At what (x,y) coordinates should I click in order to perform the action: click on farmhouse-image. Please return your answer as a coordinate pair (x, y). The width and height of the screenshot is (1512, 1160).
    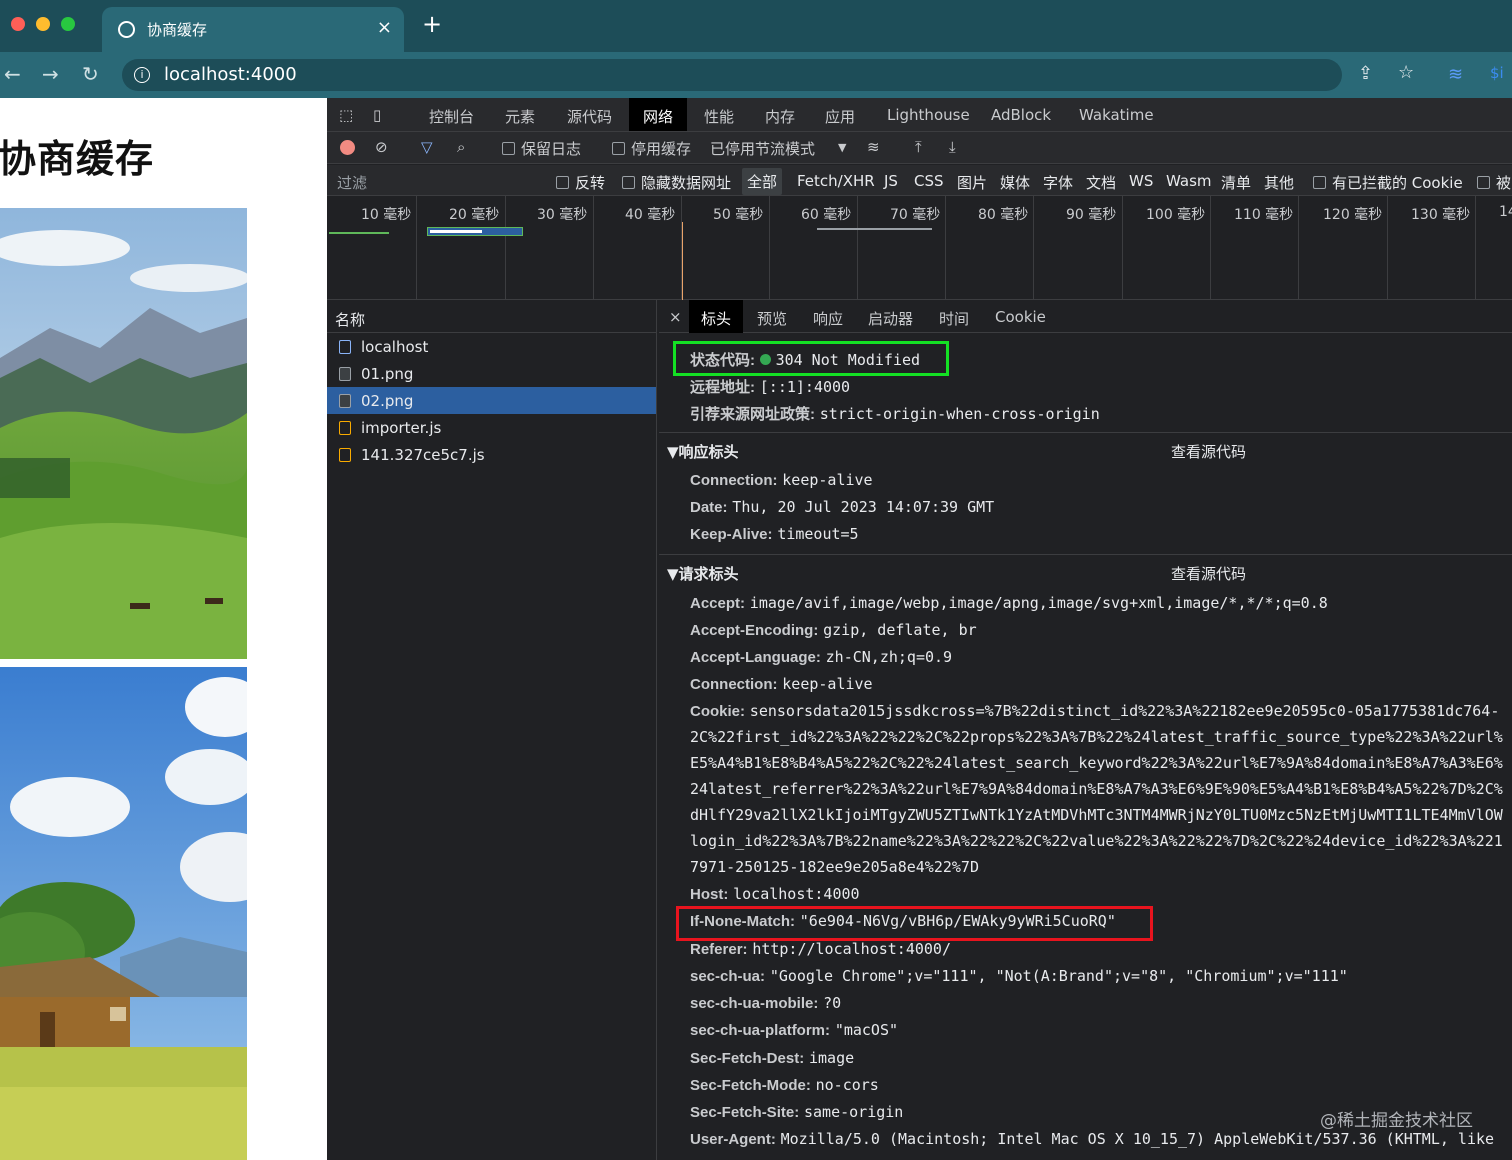
    Looking at the image, I should click on (123, 913).